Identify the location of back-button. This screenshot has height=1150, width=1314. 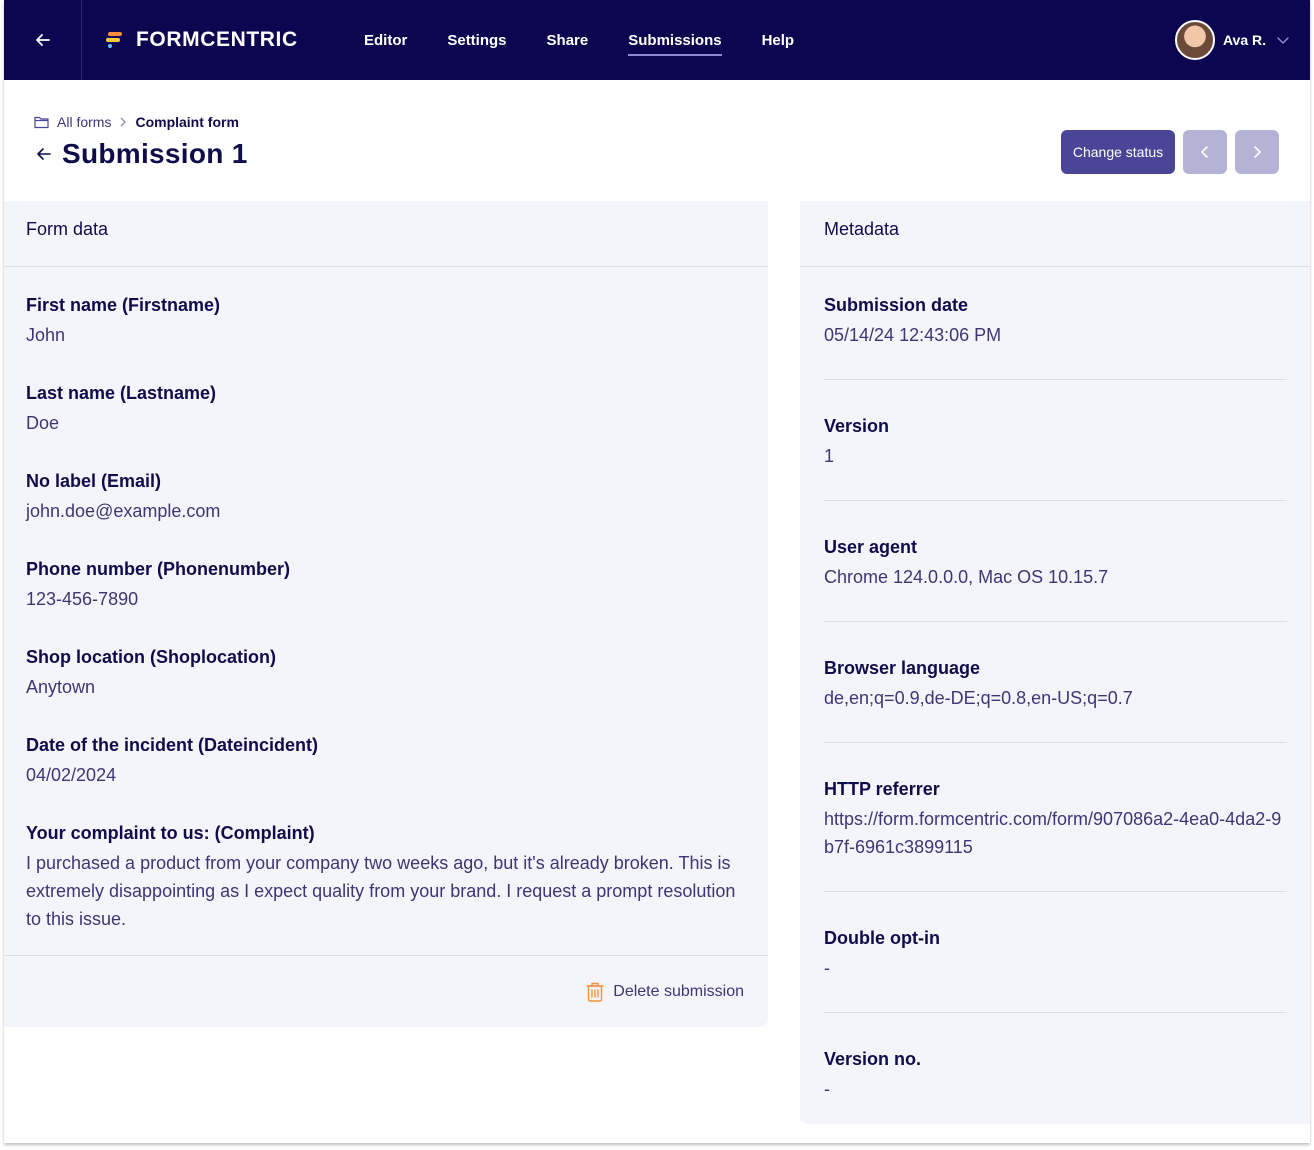
(43, 40).